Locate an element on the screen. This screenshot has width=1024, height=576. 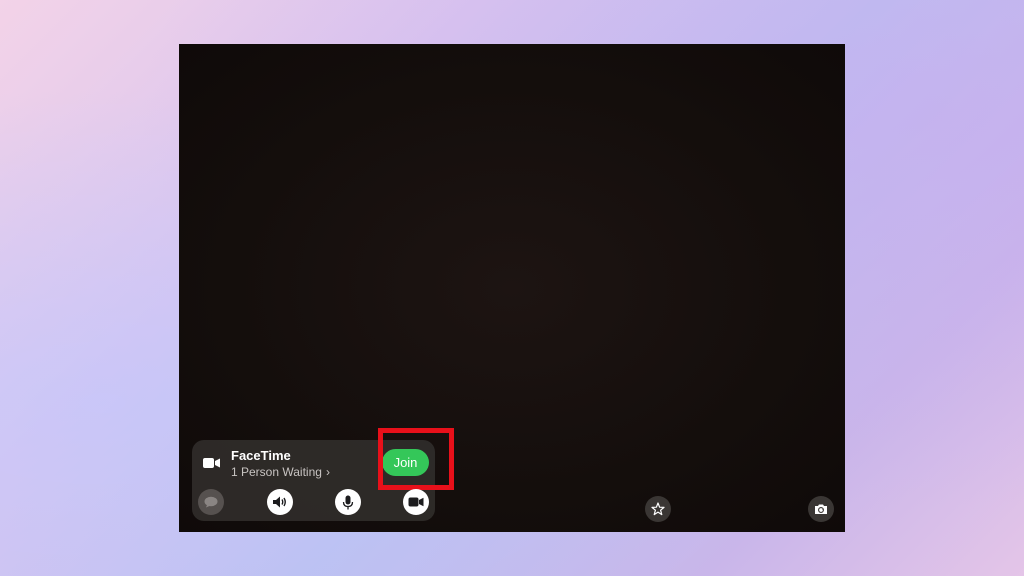
notification-subtitle: 1 Person Waiting › is located at coordinates (280, 472).